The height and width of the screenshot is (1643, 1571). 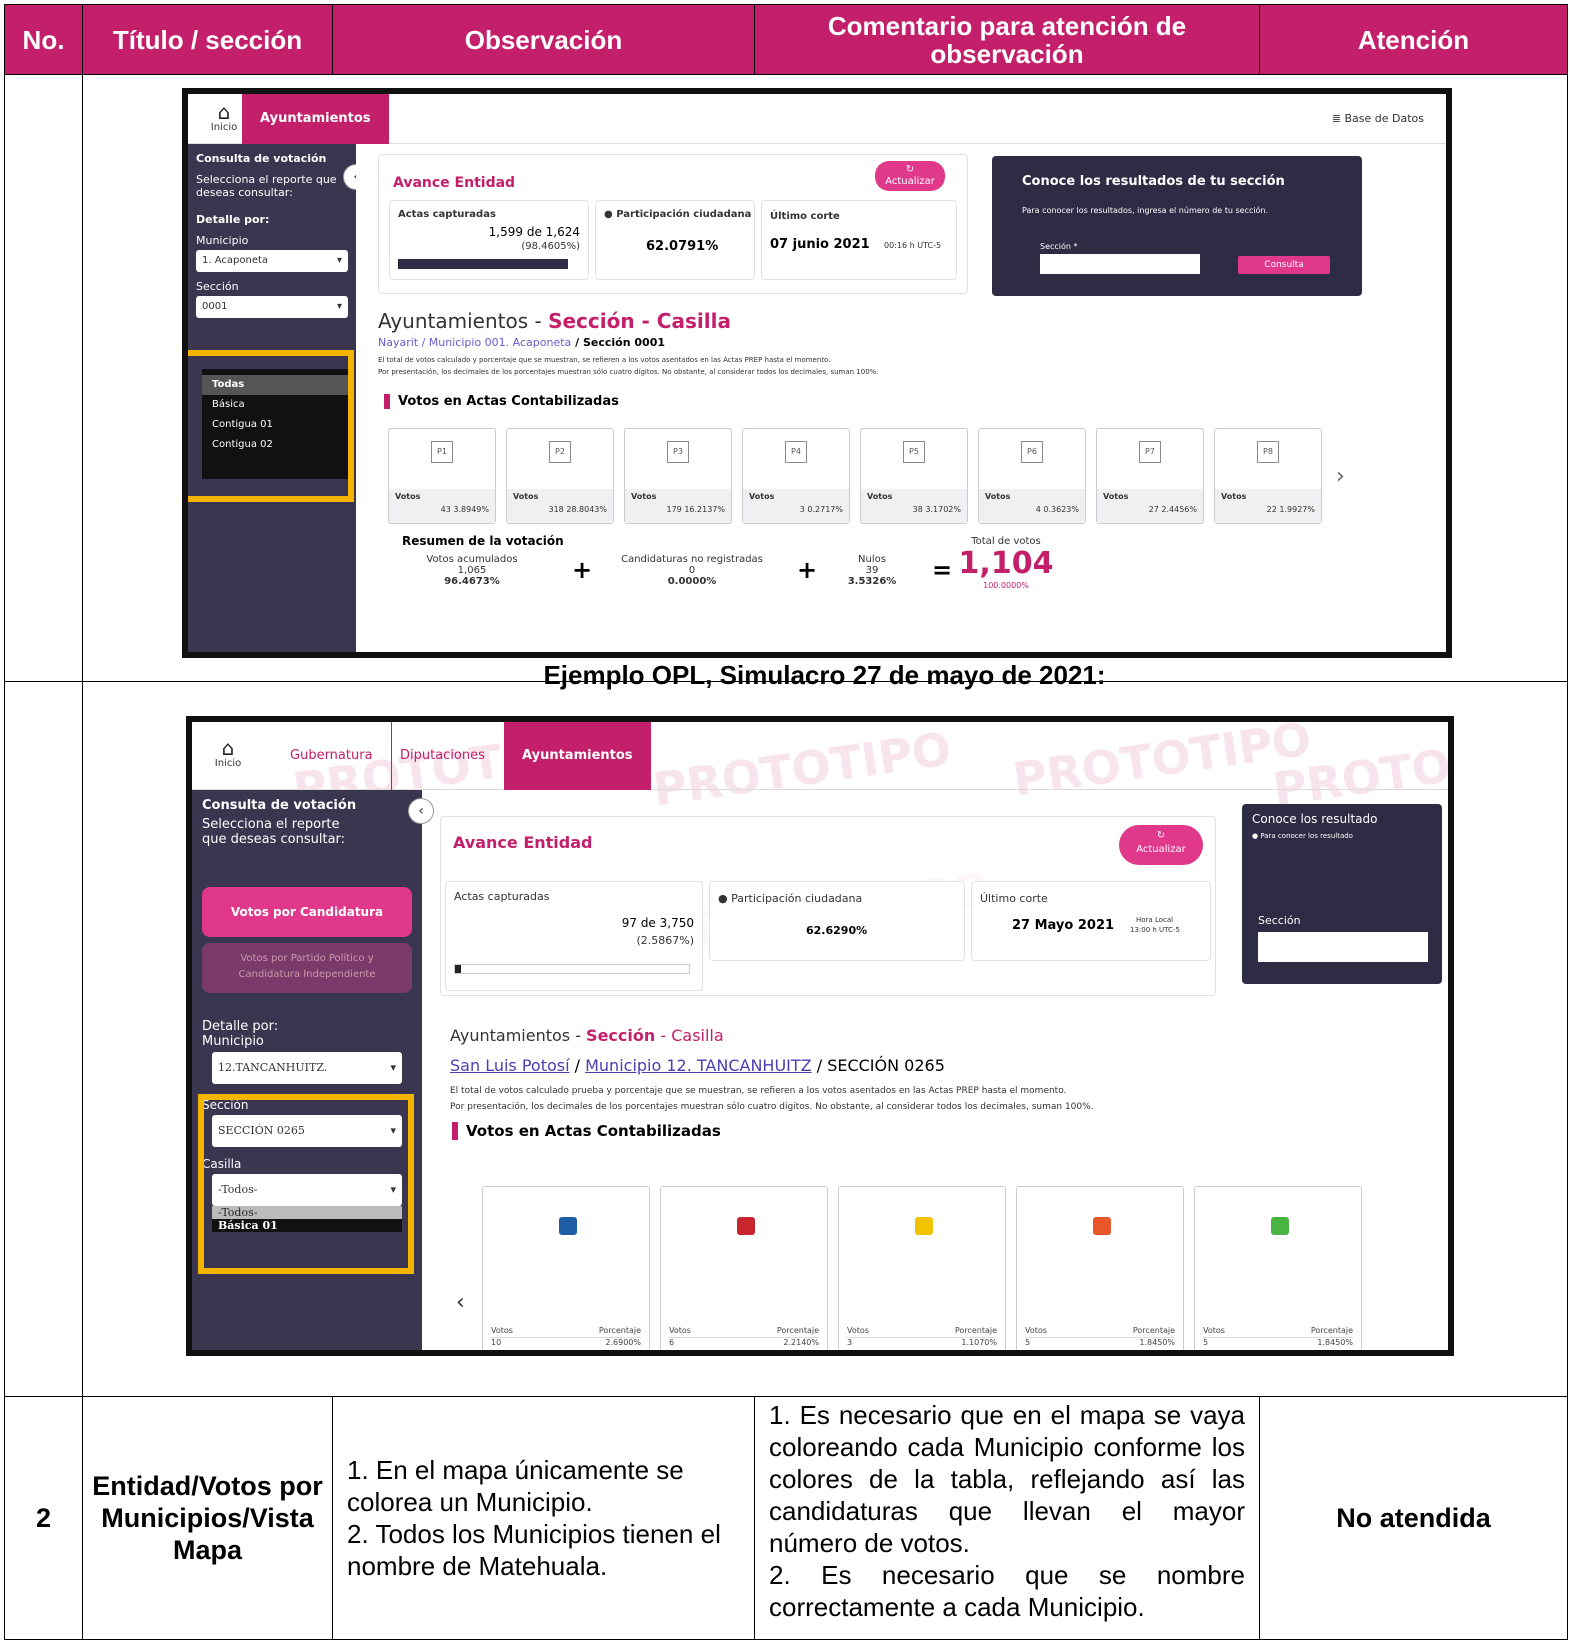 I want to click on avance-title: Avance Entidad, so click(x=454, y=183).